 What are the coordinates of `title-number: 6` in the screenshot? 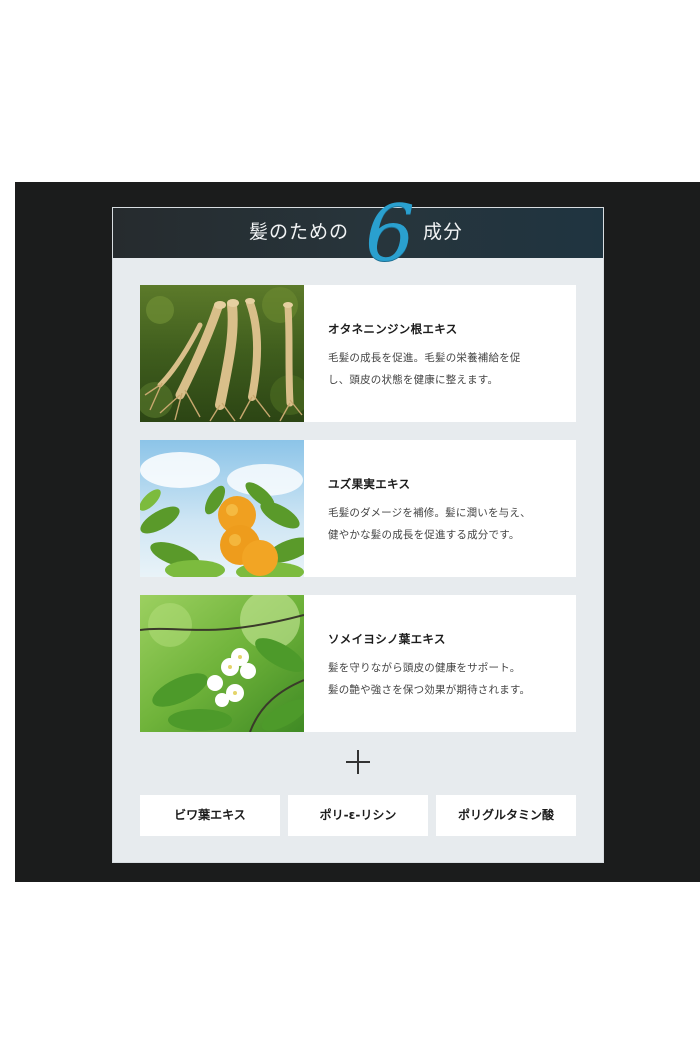 It's located at (390, 234).